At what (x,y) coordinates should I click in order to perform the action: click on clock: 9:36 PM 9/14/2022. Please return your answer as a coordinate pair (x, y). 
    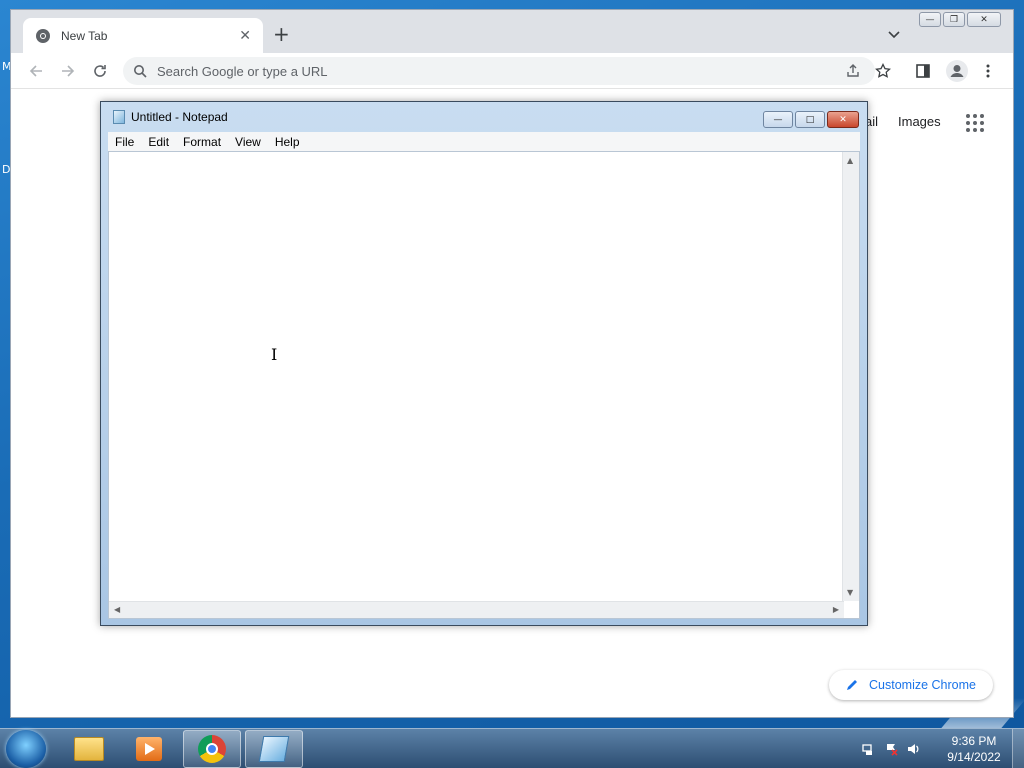
    Looking at the image, I should click on (974, 749).